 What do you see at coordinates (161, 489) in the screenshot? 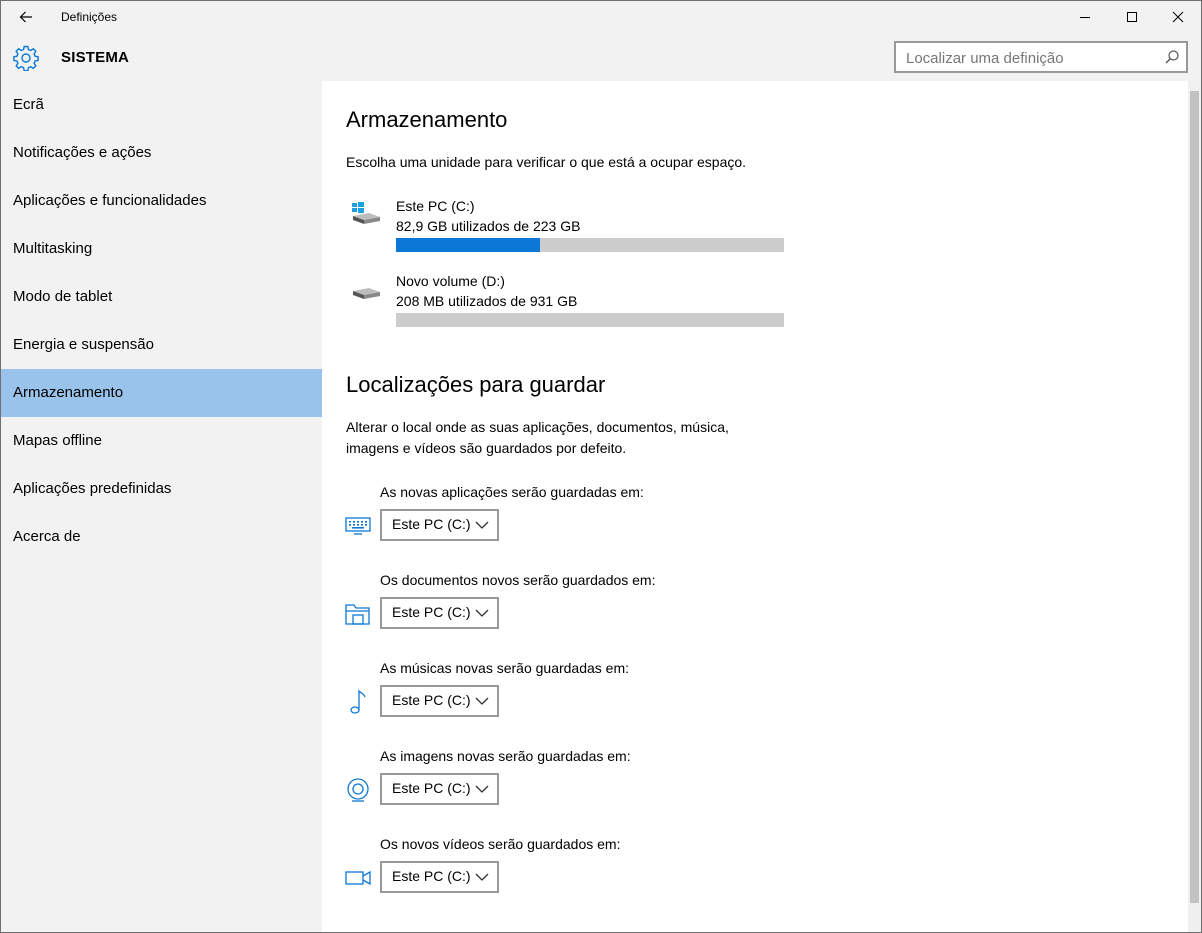
I see `sidebar-item-aplicacoes-predefinidas: Aplicações predefinidas` at bounding box center [161, 489].